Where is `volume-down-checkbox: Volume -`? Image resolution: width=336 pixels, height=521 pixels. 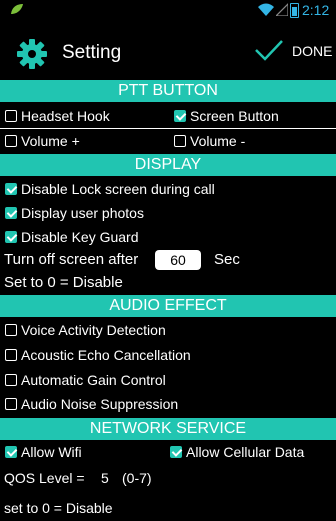 volume-down-checkbox: Volume - is located at coordinates (209, 141).